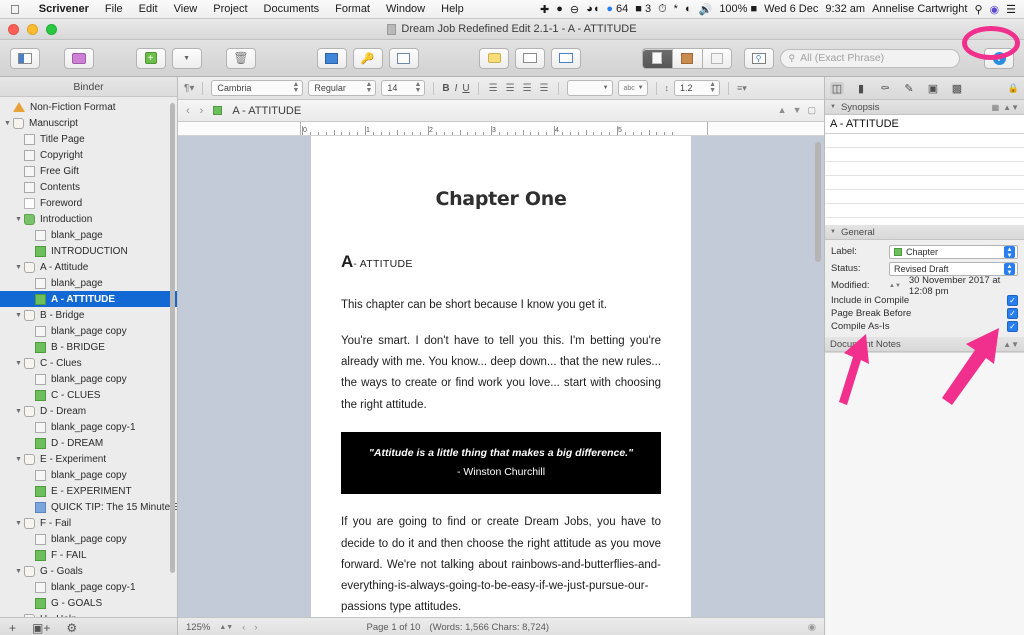 This screenshot has height=635, width=1024. What do you see at coordinates (1011, 107) in the screenshot?
I see `synopsis-stepper-icon: ▲▼` at bounding box center [1011, 107].